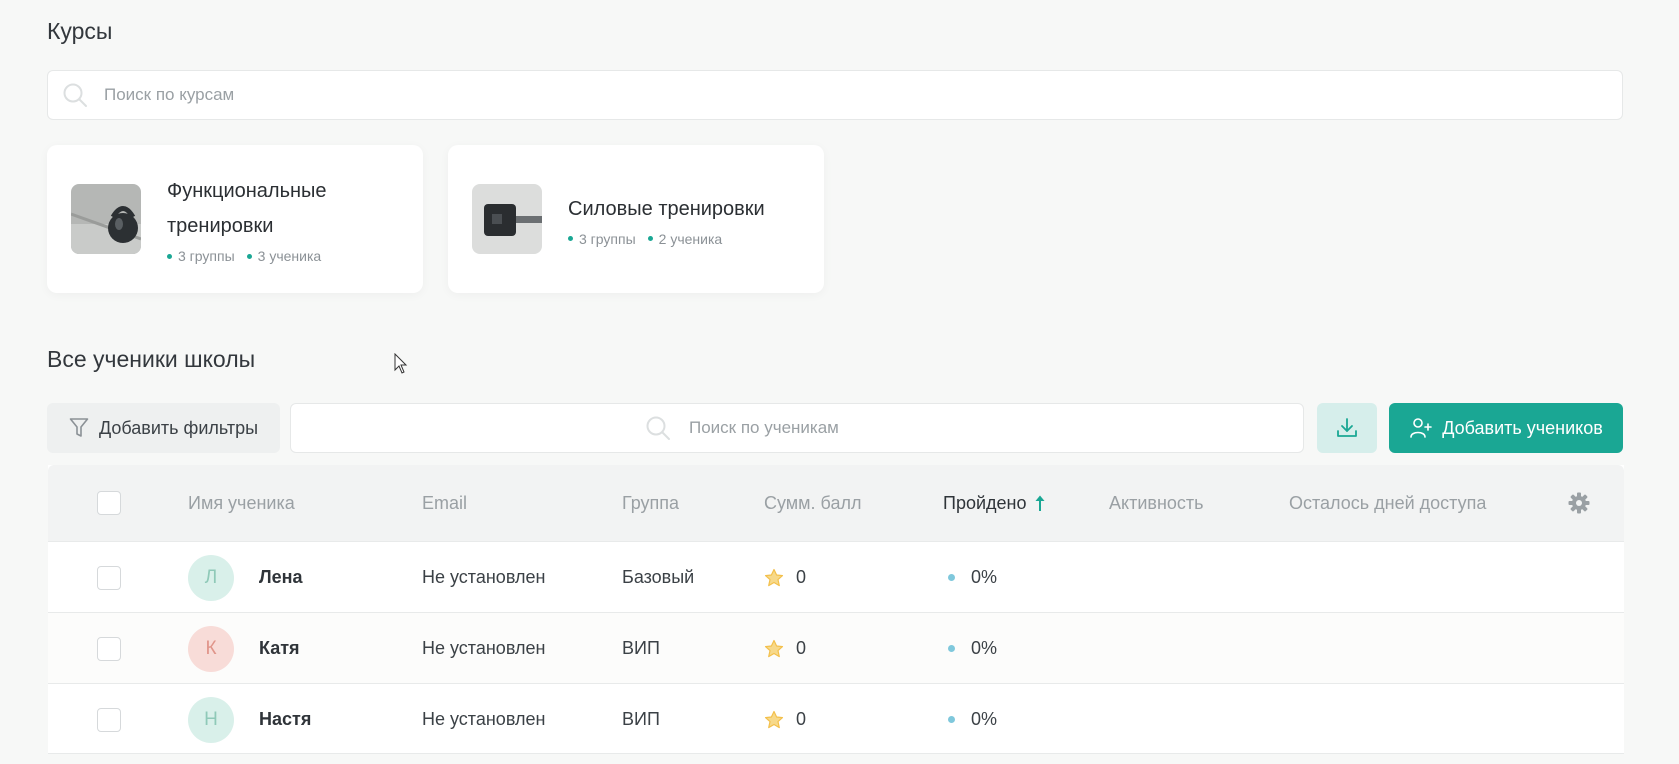 This screenshot has width=1679, height=764. What do you see at coordinates (685, 239) in the screenshot?
I see `course-students-count: 2 ученика` at bounding box center [685, 239].